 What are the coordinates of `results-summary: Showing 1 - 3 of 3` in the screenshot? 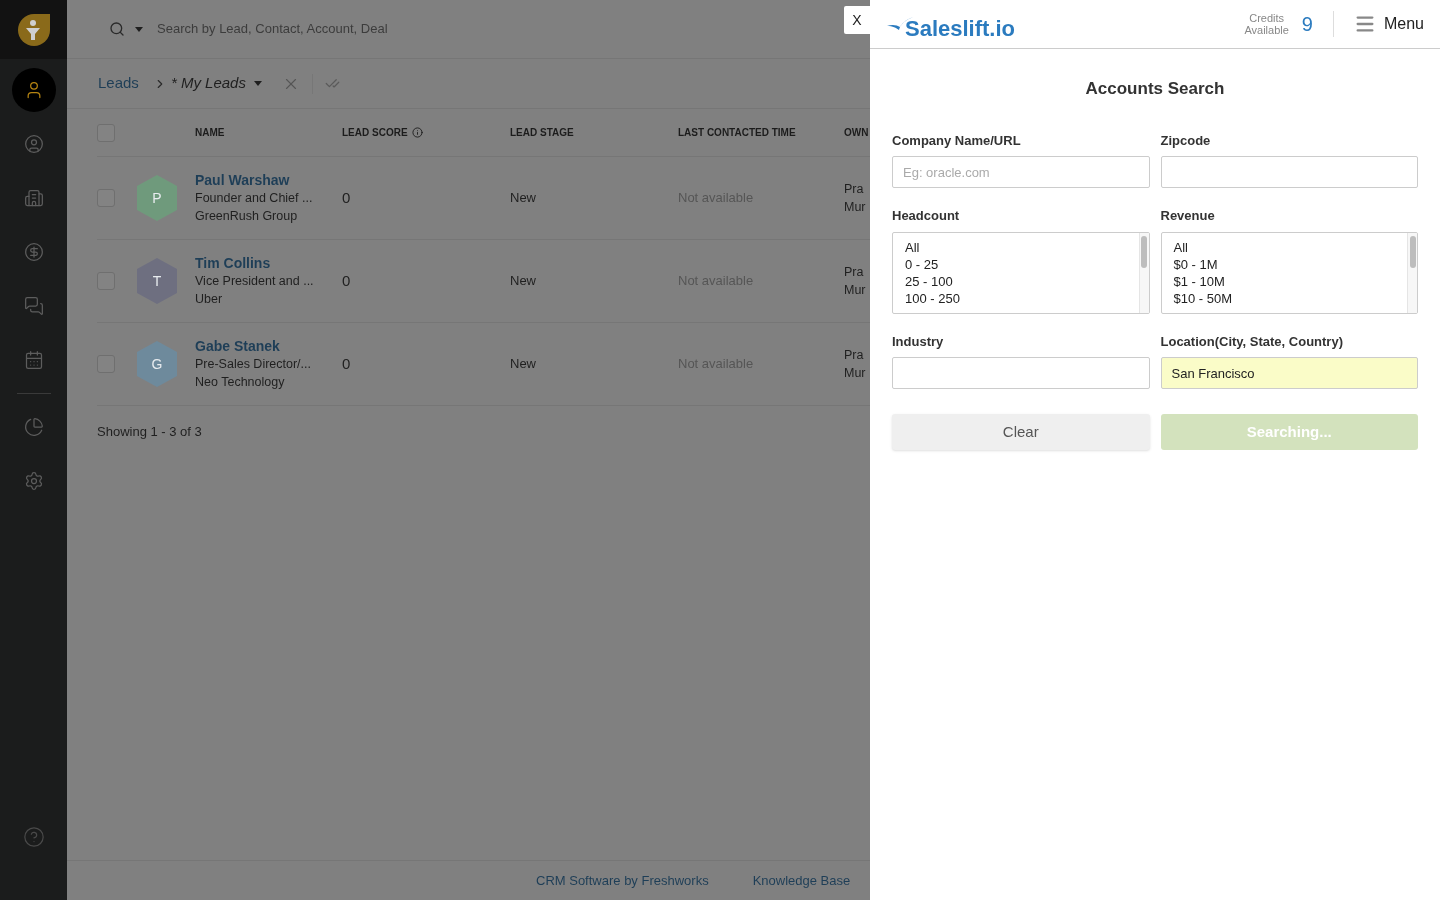 It's located at (150, 432).